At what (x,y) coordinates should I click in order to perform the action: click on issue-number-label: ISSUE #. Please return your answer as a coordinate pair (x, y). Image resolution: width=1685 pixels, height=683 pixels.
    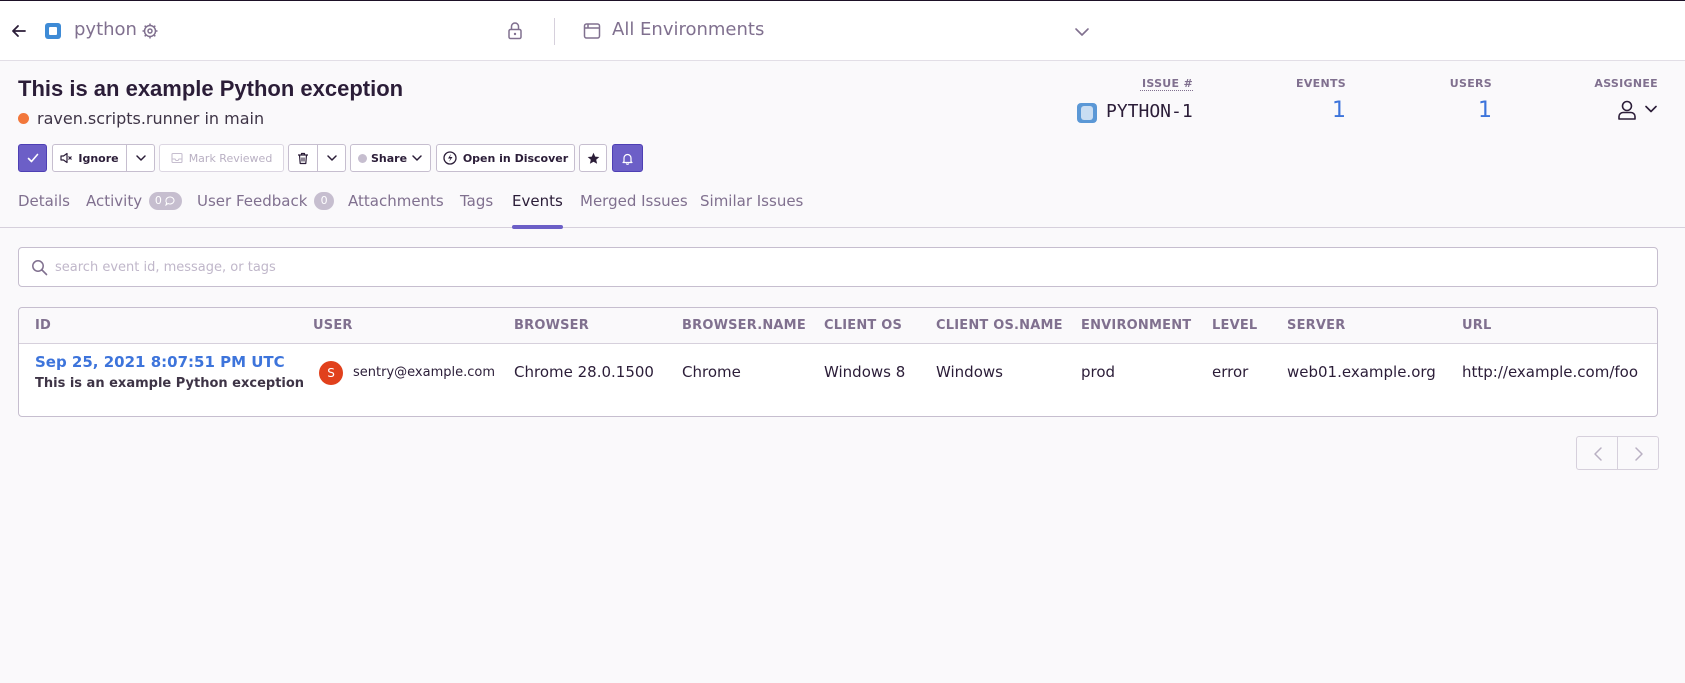
    Looking at the image, I should click on (1166, 84).